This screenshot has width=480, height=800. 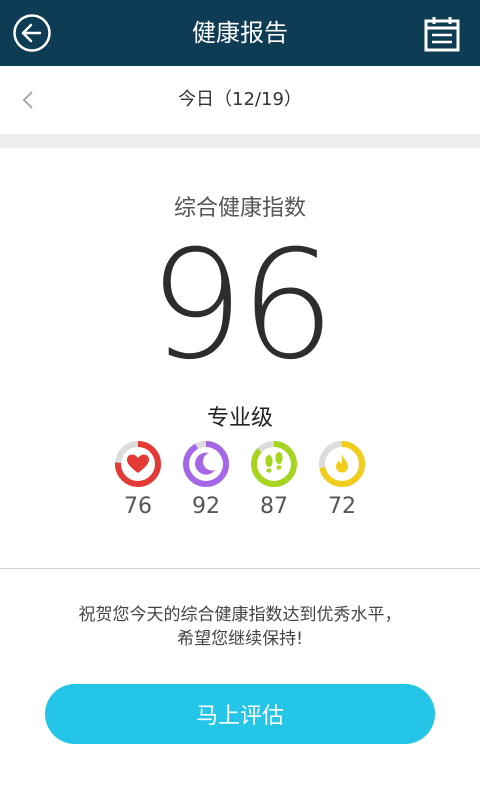 I want to click on evaluate-now-button: 马上评估, so click(x=240, y=714).